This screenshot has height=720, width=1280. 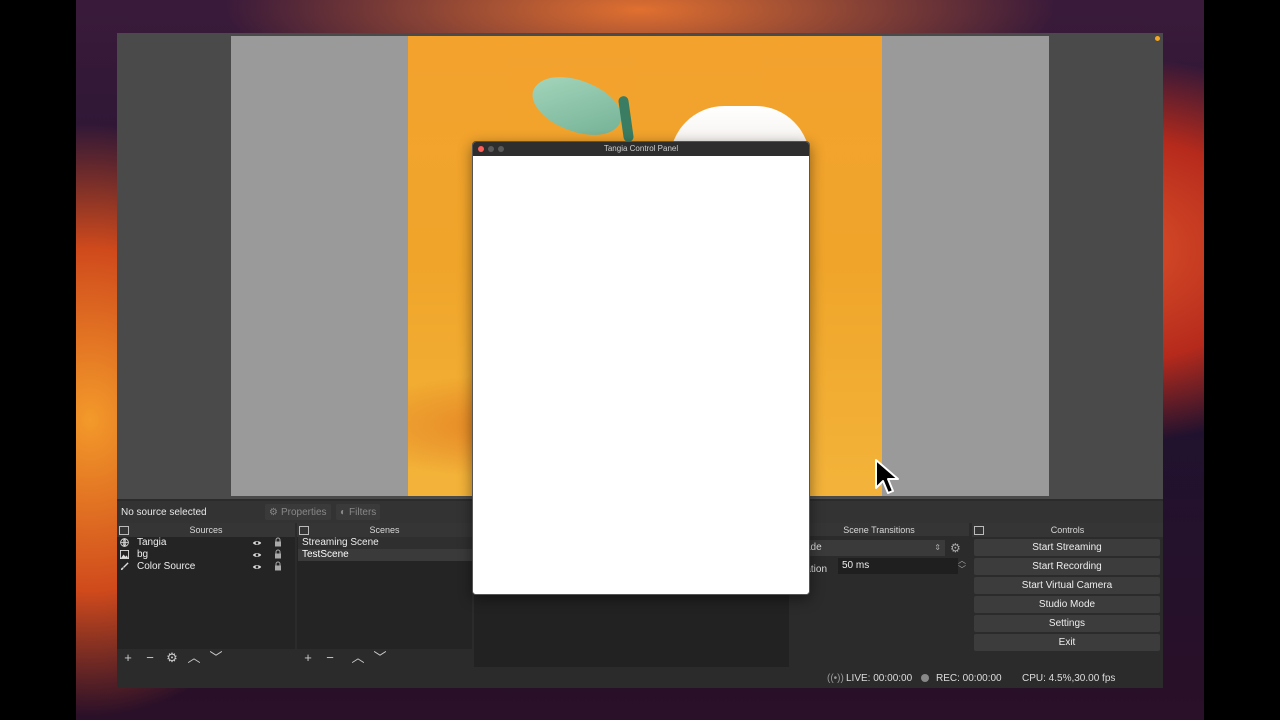 I want to click on paint-brush-icon, so click(x=124, y=566).